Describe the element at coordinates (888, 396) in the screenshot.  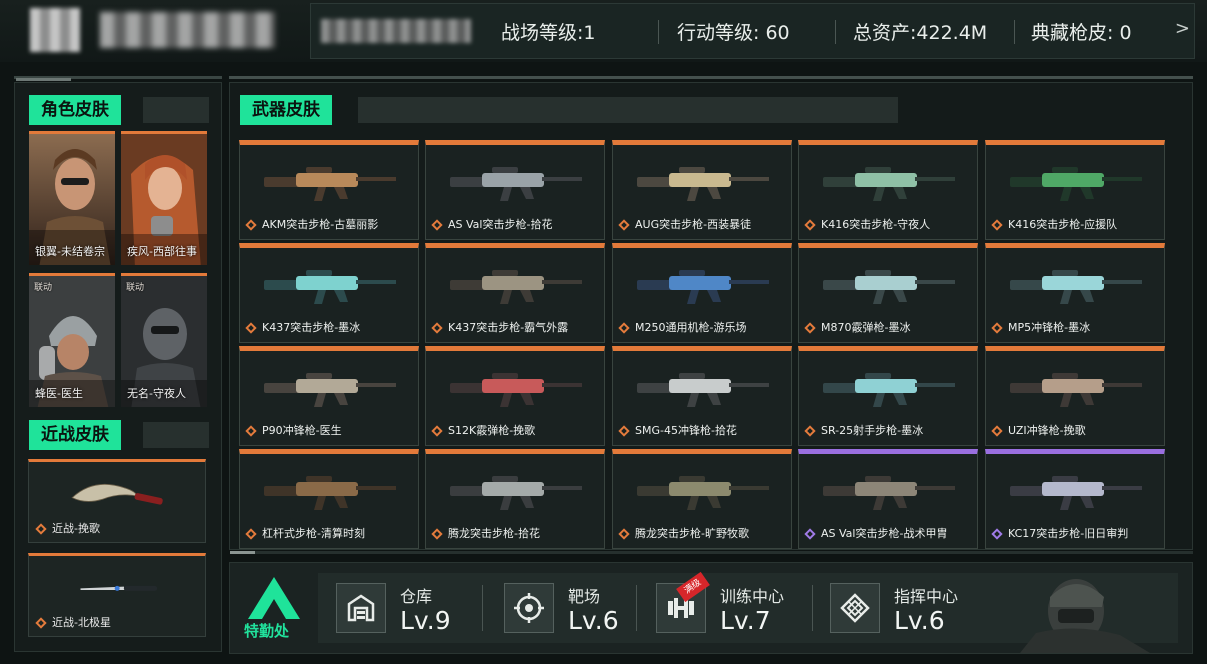
I see `weapon-card: SR-25射手步枪-墨冰` at that location.